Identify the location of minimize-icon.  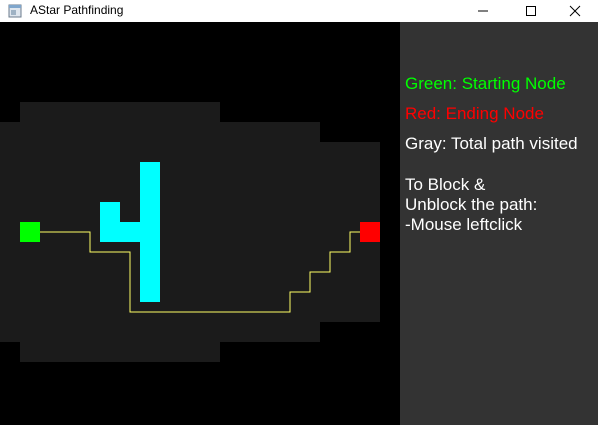
(483, 11).